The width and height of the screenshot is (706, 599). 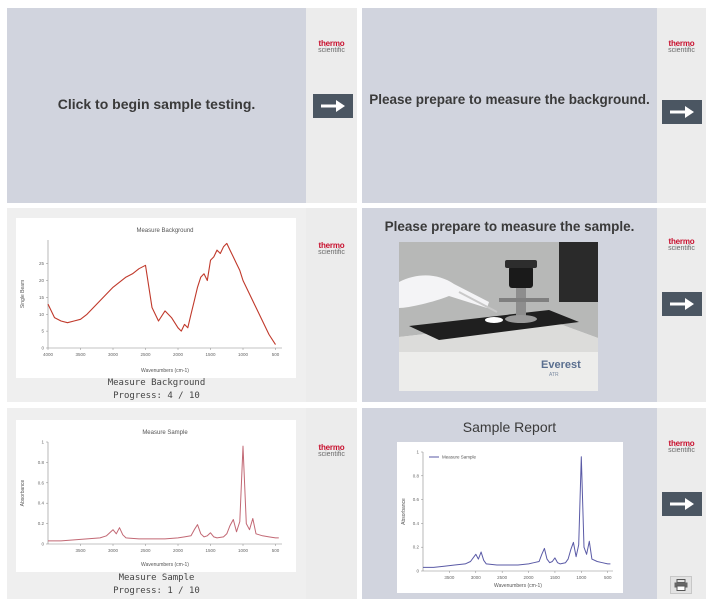 What do you see at coordinates (156, 383) in the screenshot?
I see `measure-label: Measure Background` at bounding box center [156, 383].